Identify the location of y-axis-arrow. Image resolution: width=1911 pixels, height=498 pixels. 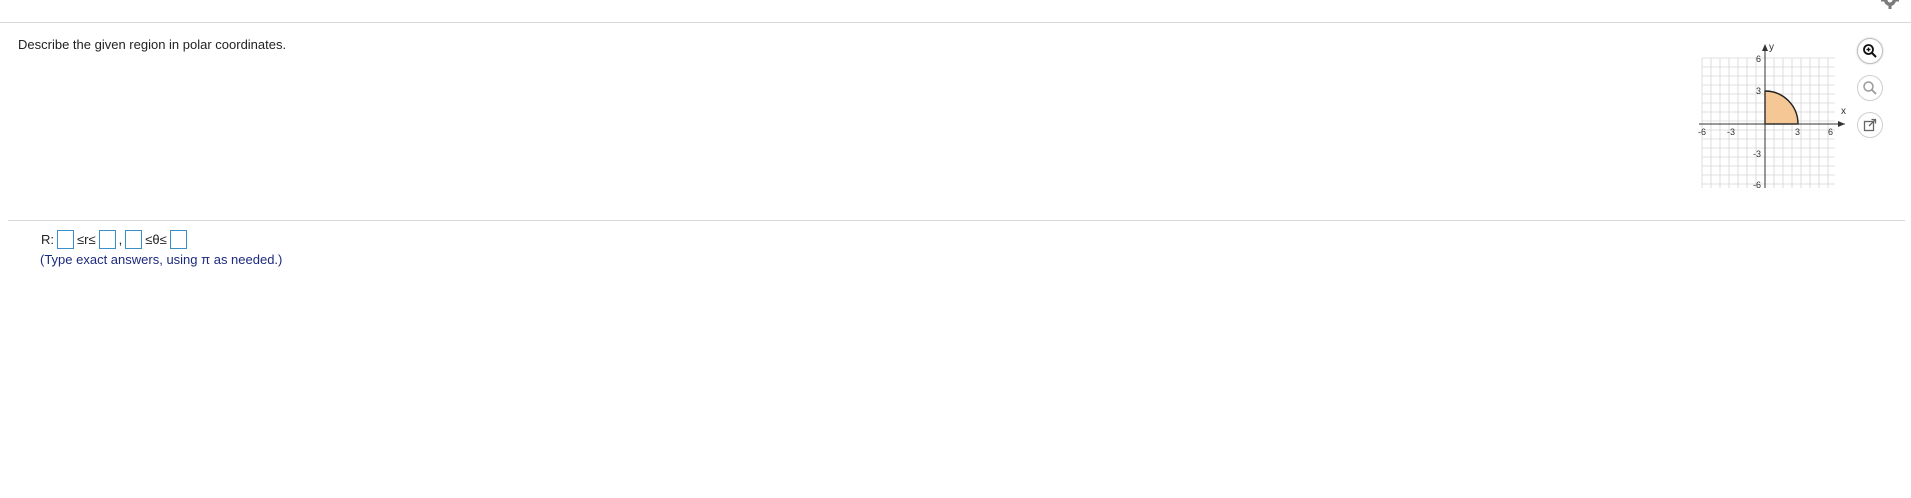
(1765, 47).